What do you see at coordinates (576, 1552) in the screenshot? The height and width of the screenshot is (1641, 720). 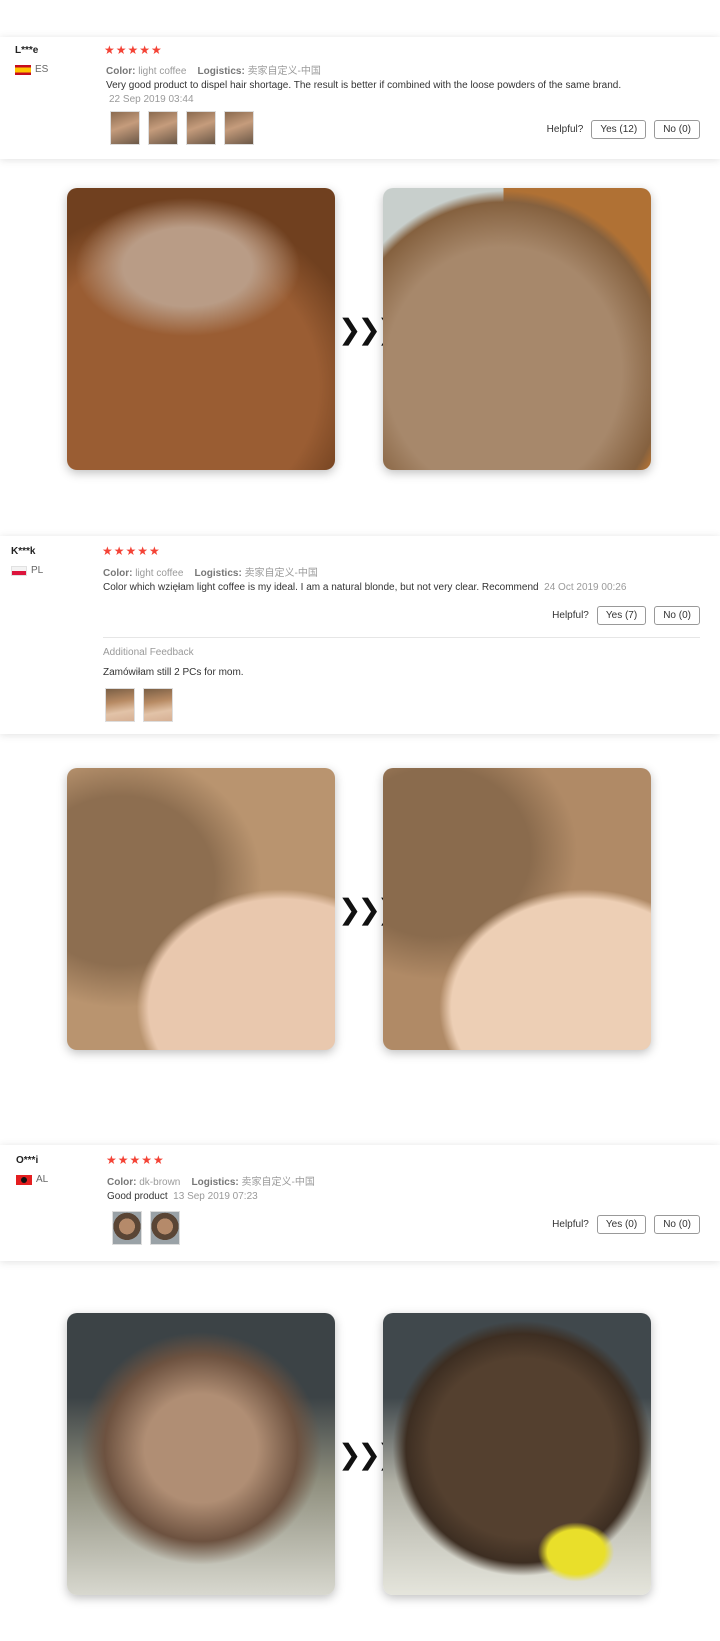 I see `shirt-print` at bounding box center [576, 1552].